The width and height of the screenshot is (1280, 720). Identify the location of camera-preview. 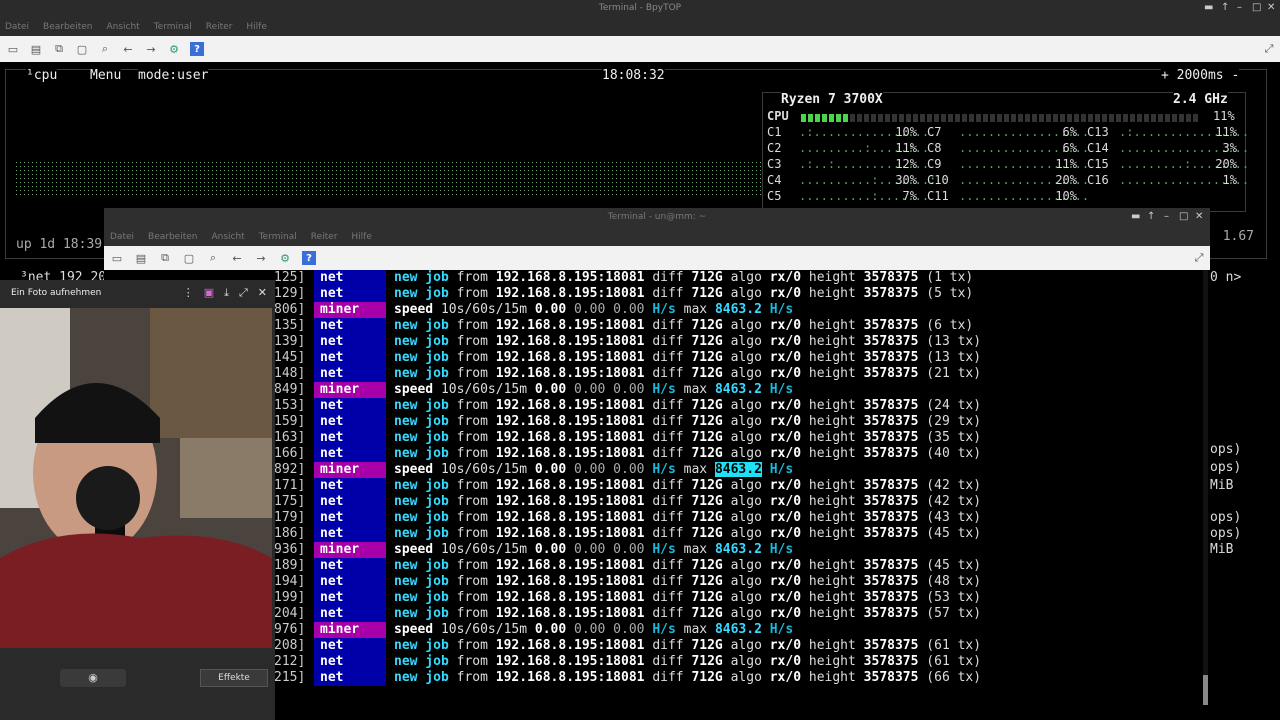
(136, 478).